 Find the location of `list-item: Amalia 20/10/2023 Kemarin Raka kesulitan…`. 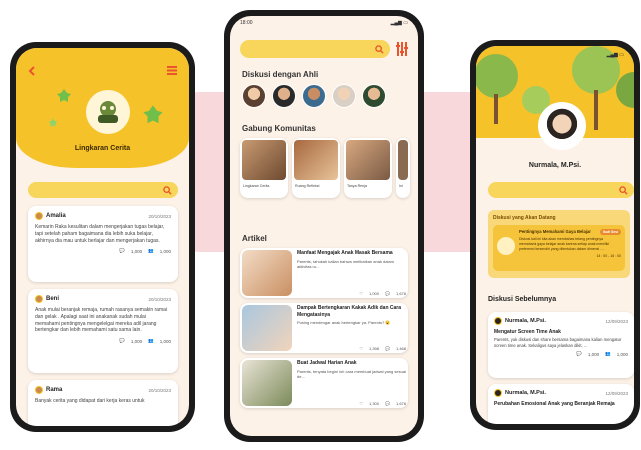

list-item: Amalia 20/10/2023 Kemarin Raka kesulitan… is located at coordinates (103, 244).